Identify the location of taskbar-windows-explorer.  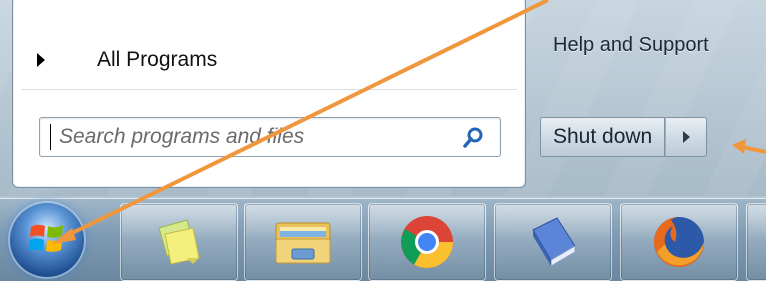
(303, 242).